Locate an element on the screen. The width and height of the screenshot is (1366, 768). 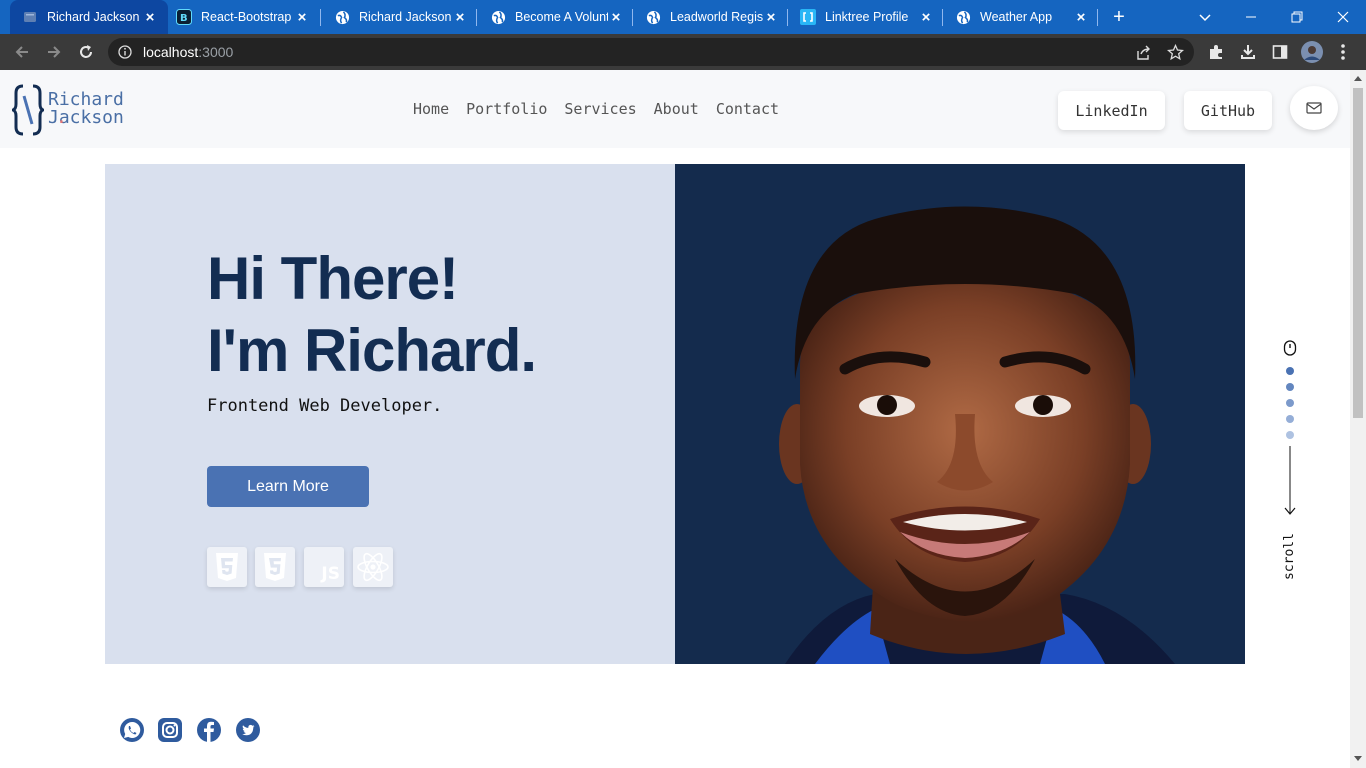
address-bar: localhost:3000 is located at coordinates (651, 52).